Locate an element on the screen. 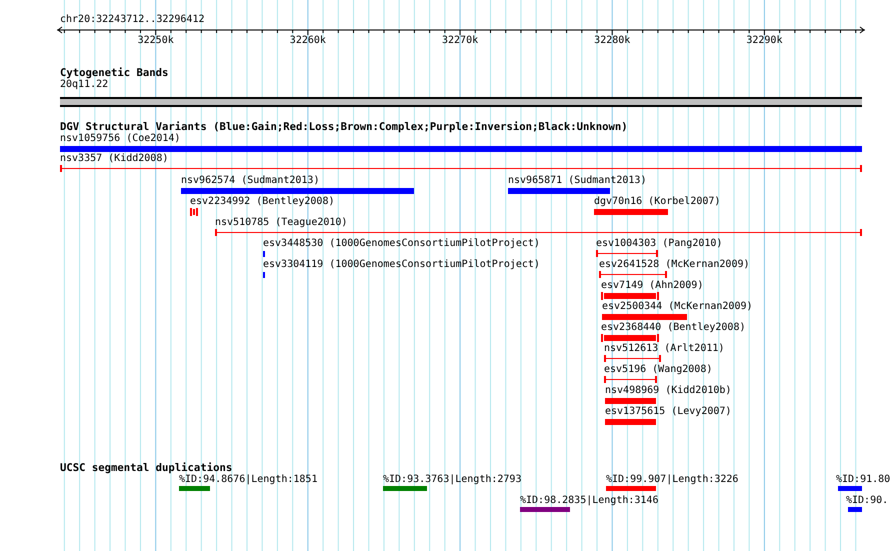 The image size is (890, 551). variant-label: esv5196 (Wang2008) is located at coordinates (658, 370).